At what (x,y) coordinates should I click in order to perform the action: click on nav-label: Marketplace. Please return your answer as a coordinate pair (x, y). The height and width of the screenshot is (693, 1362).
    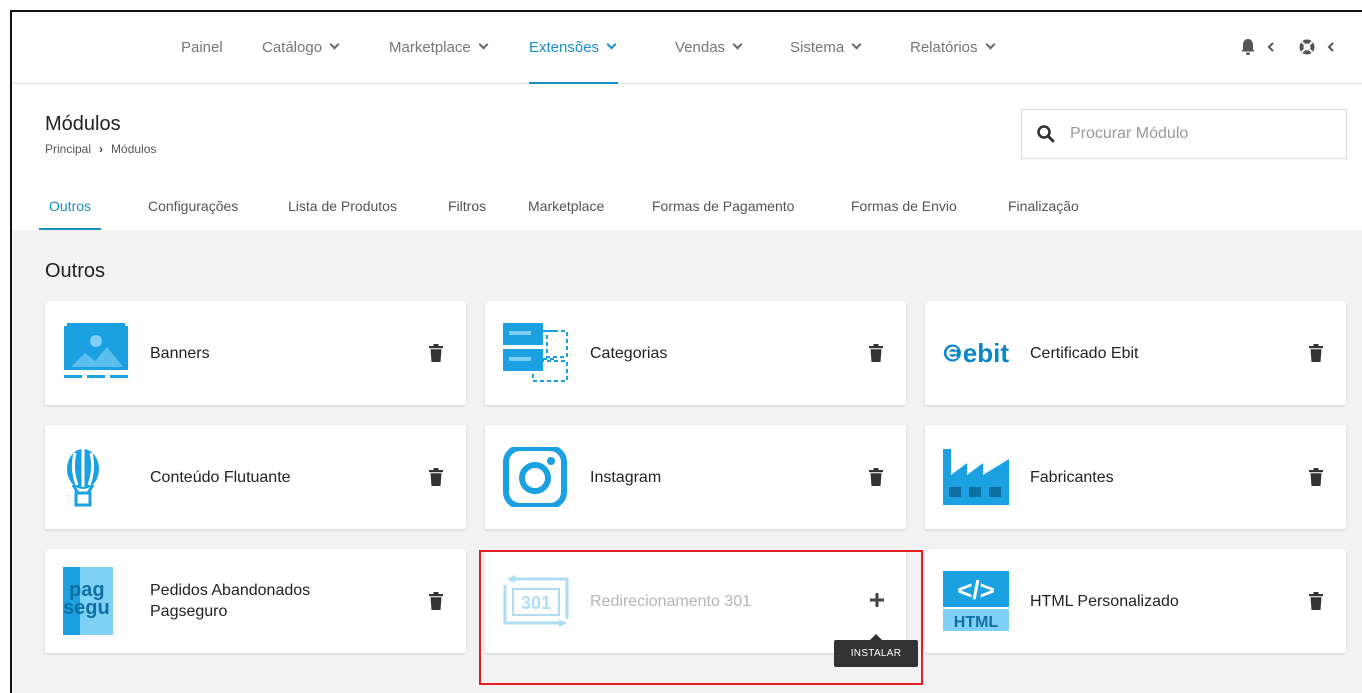
    Looking at the image, I should click on (430, 47).